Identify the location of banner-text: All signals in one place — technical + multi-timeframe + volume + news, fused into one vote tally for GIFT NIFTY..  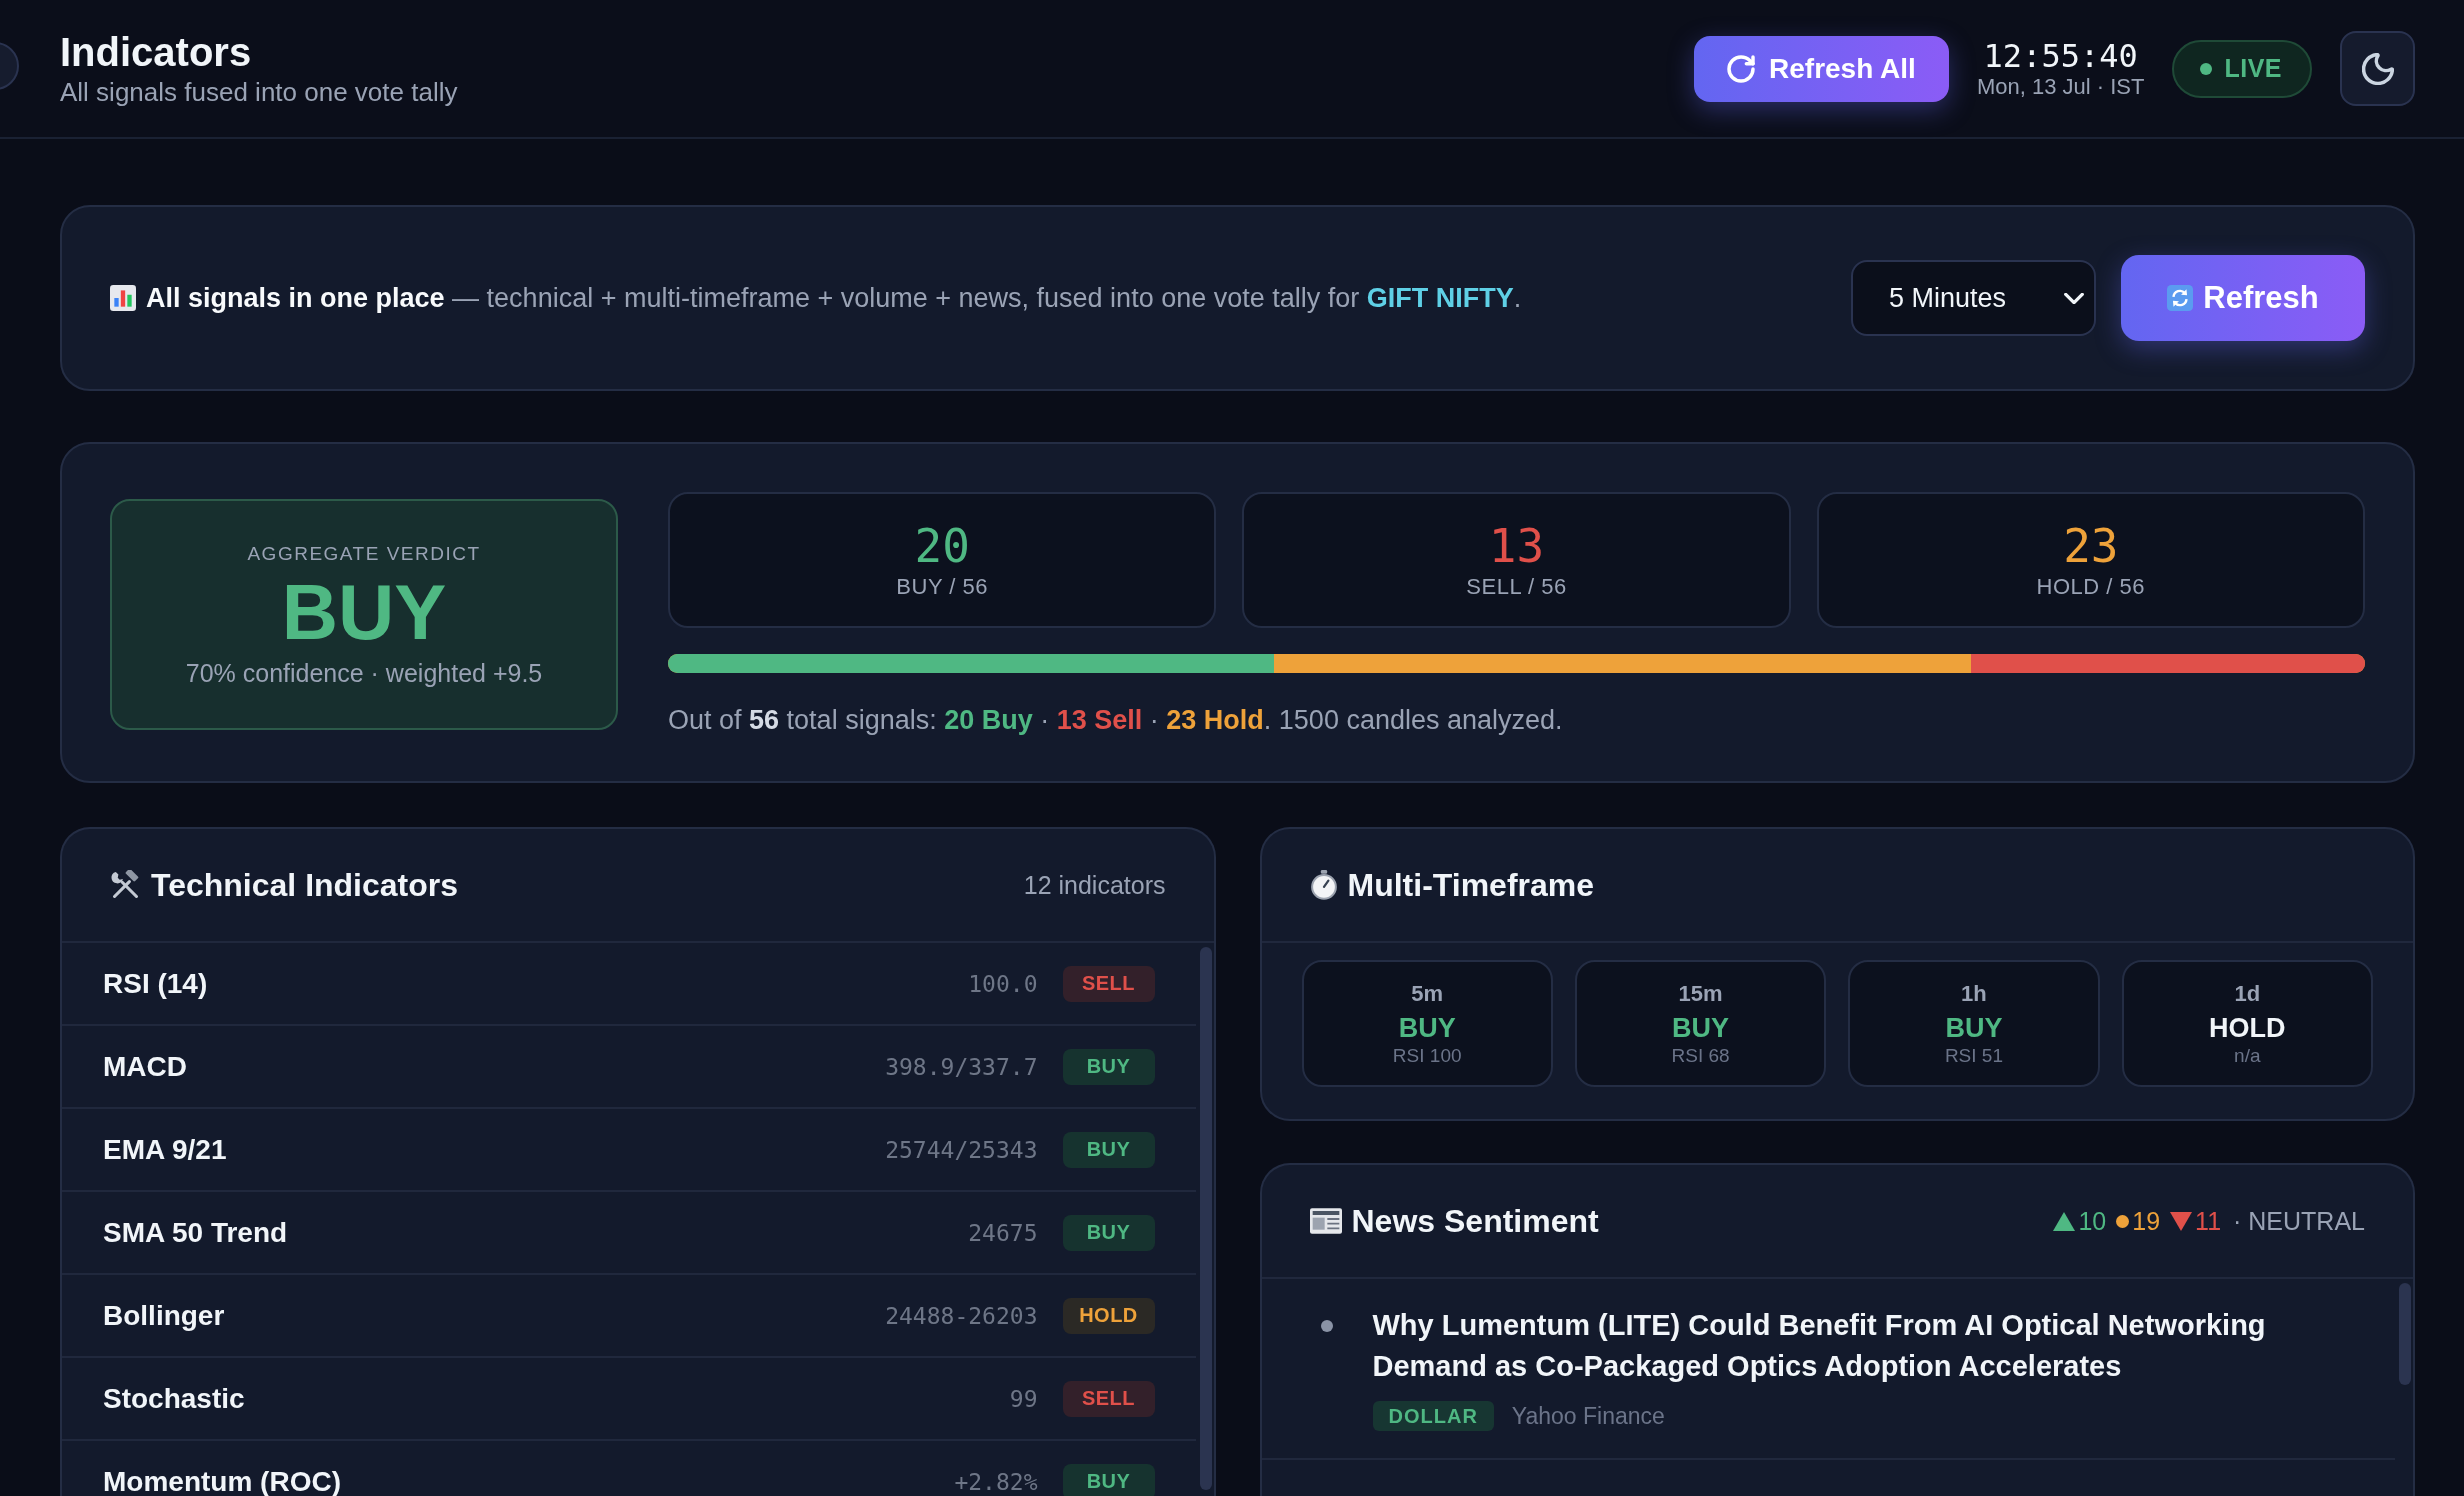
(834, 298).